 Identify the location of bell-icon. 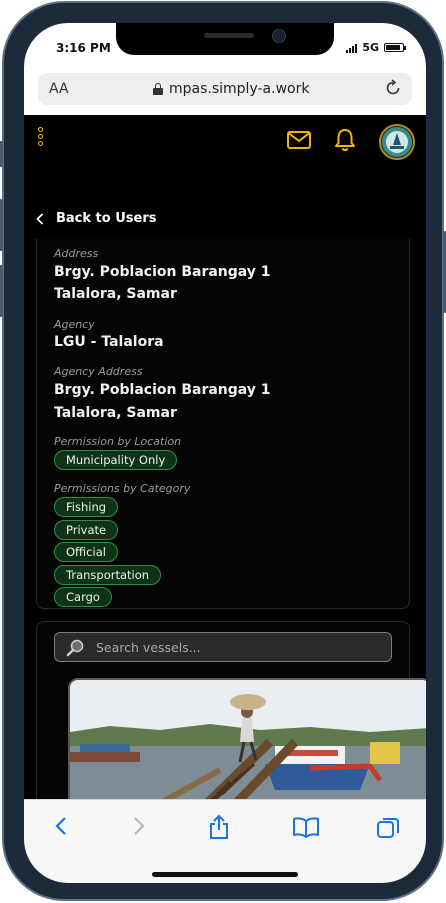
(345, 140).